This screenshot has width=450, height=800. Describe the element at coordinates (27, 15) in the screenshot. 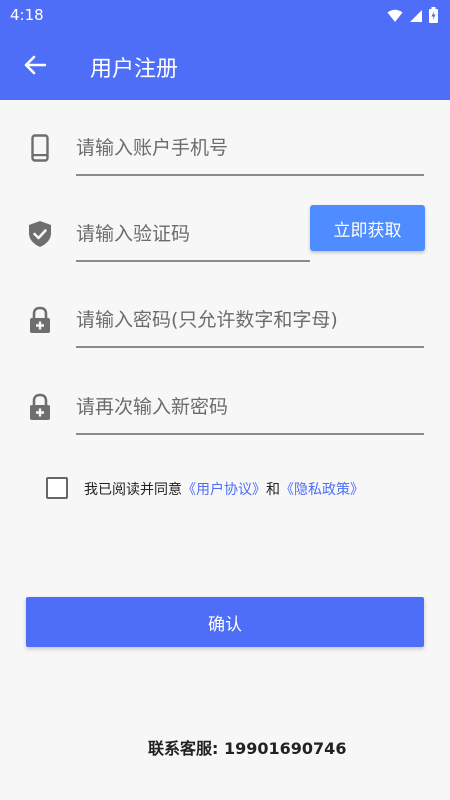

I see `status-time: 4:18` at that location.